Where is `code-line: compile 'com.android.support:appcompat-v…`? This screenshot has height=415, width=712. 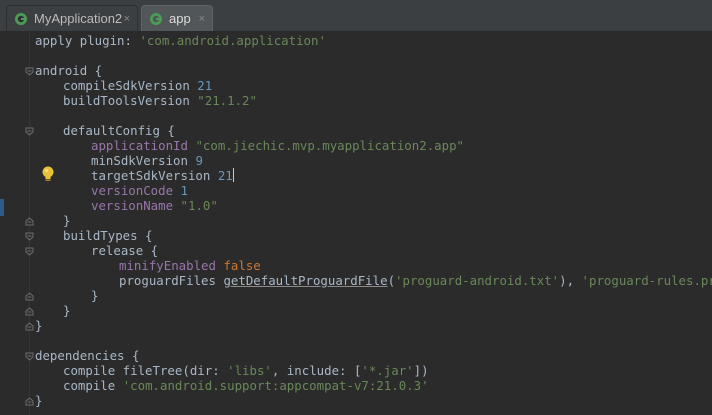 code-line: compile 'com.android.support:appcompat-v… is located at coordinates (246, 385).